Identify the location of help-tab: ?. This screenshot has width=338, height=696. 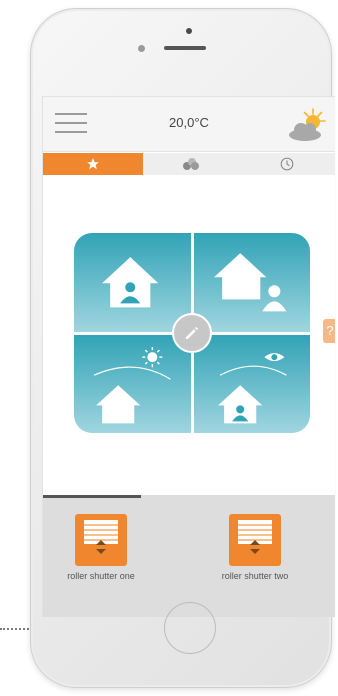
(329, 331).